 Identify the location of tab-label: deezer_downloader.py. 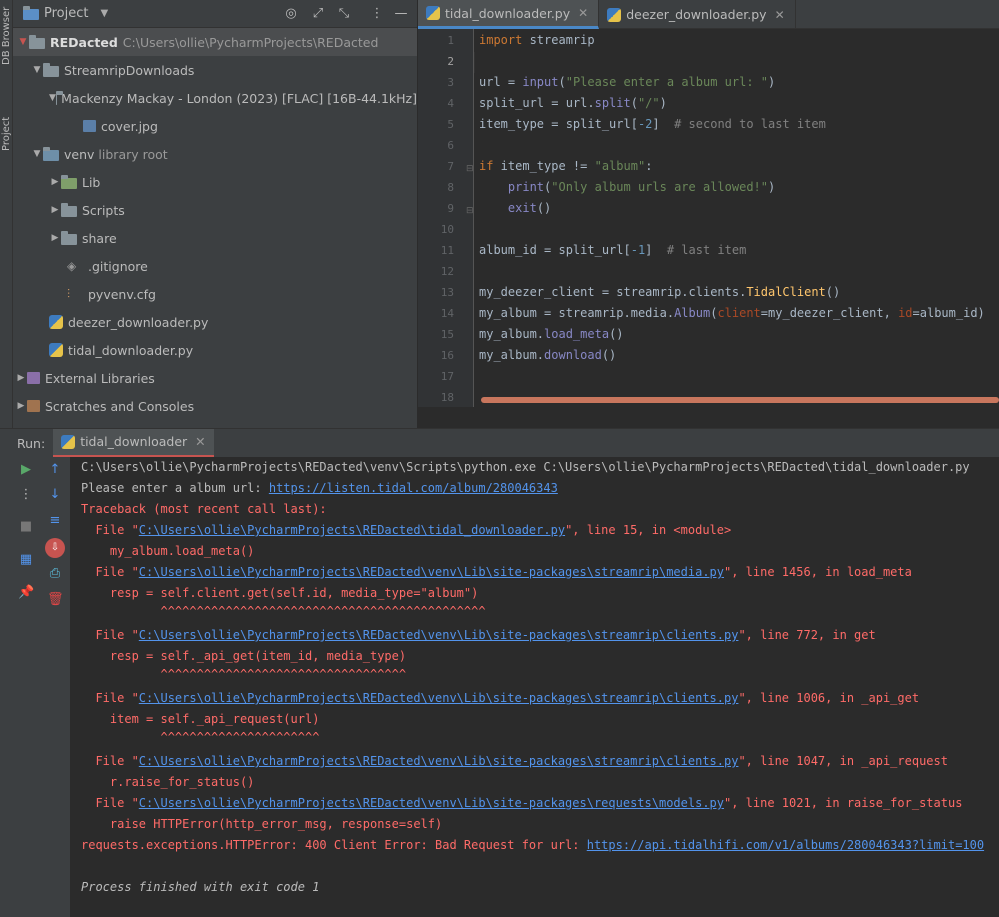
(696, 14).